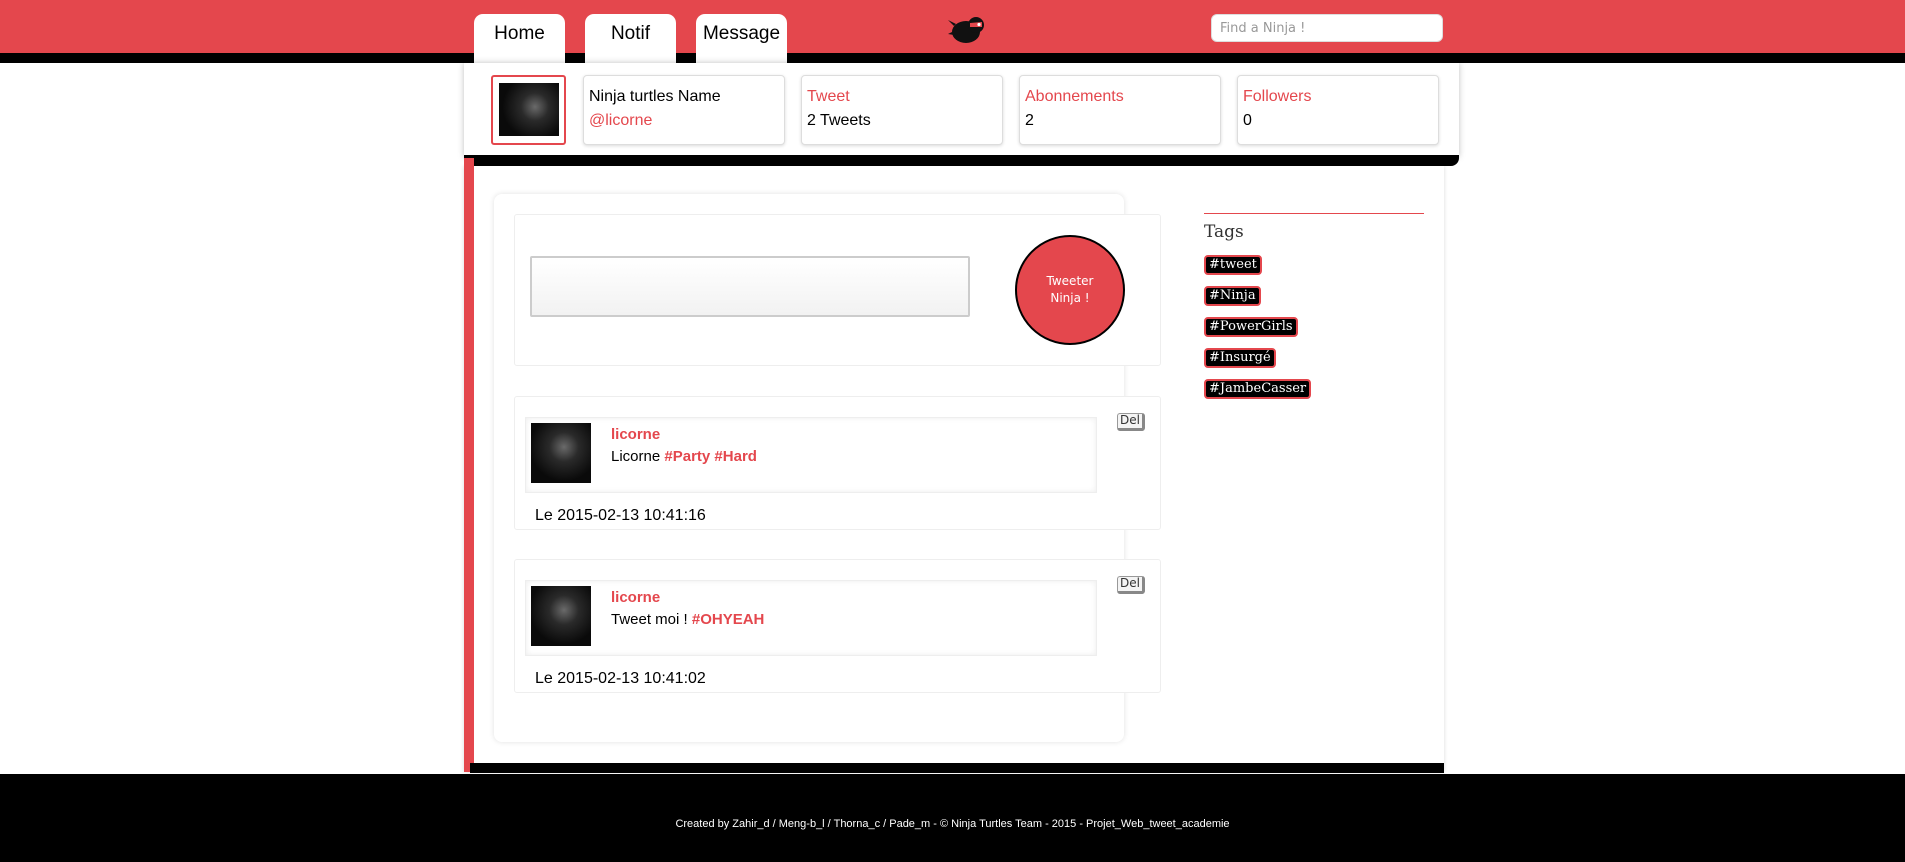 Image resolution: width=1905 pixels, height=862 pixels. I want to click on tweet-text: Tweet moi ! #OHYEAH, so click(687, 619).